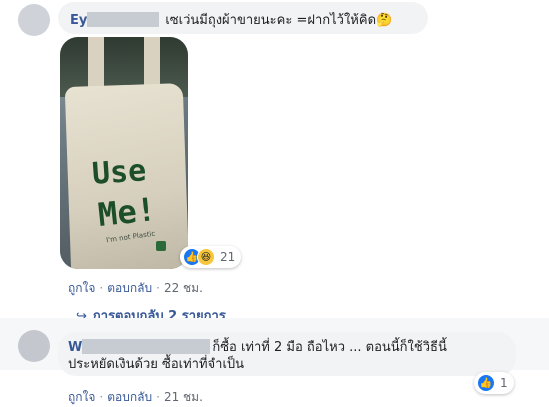  I want to click on like-icon: 👍, so click(486, 383).